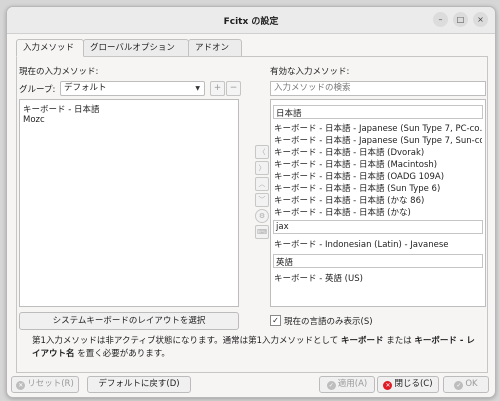 The width and height of the screenshot is (500, 401). I want to click on note-bold-keyboard: キーボード, so click(362, 341).